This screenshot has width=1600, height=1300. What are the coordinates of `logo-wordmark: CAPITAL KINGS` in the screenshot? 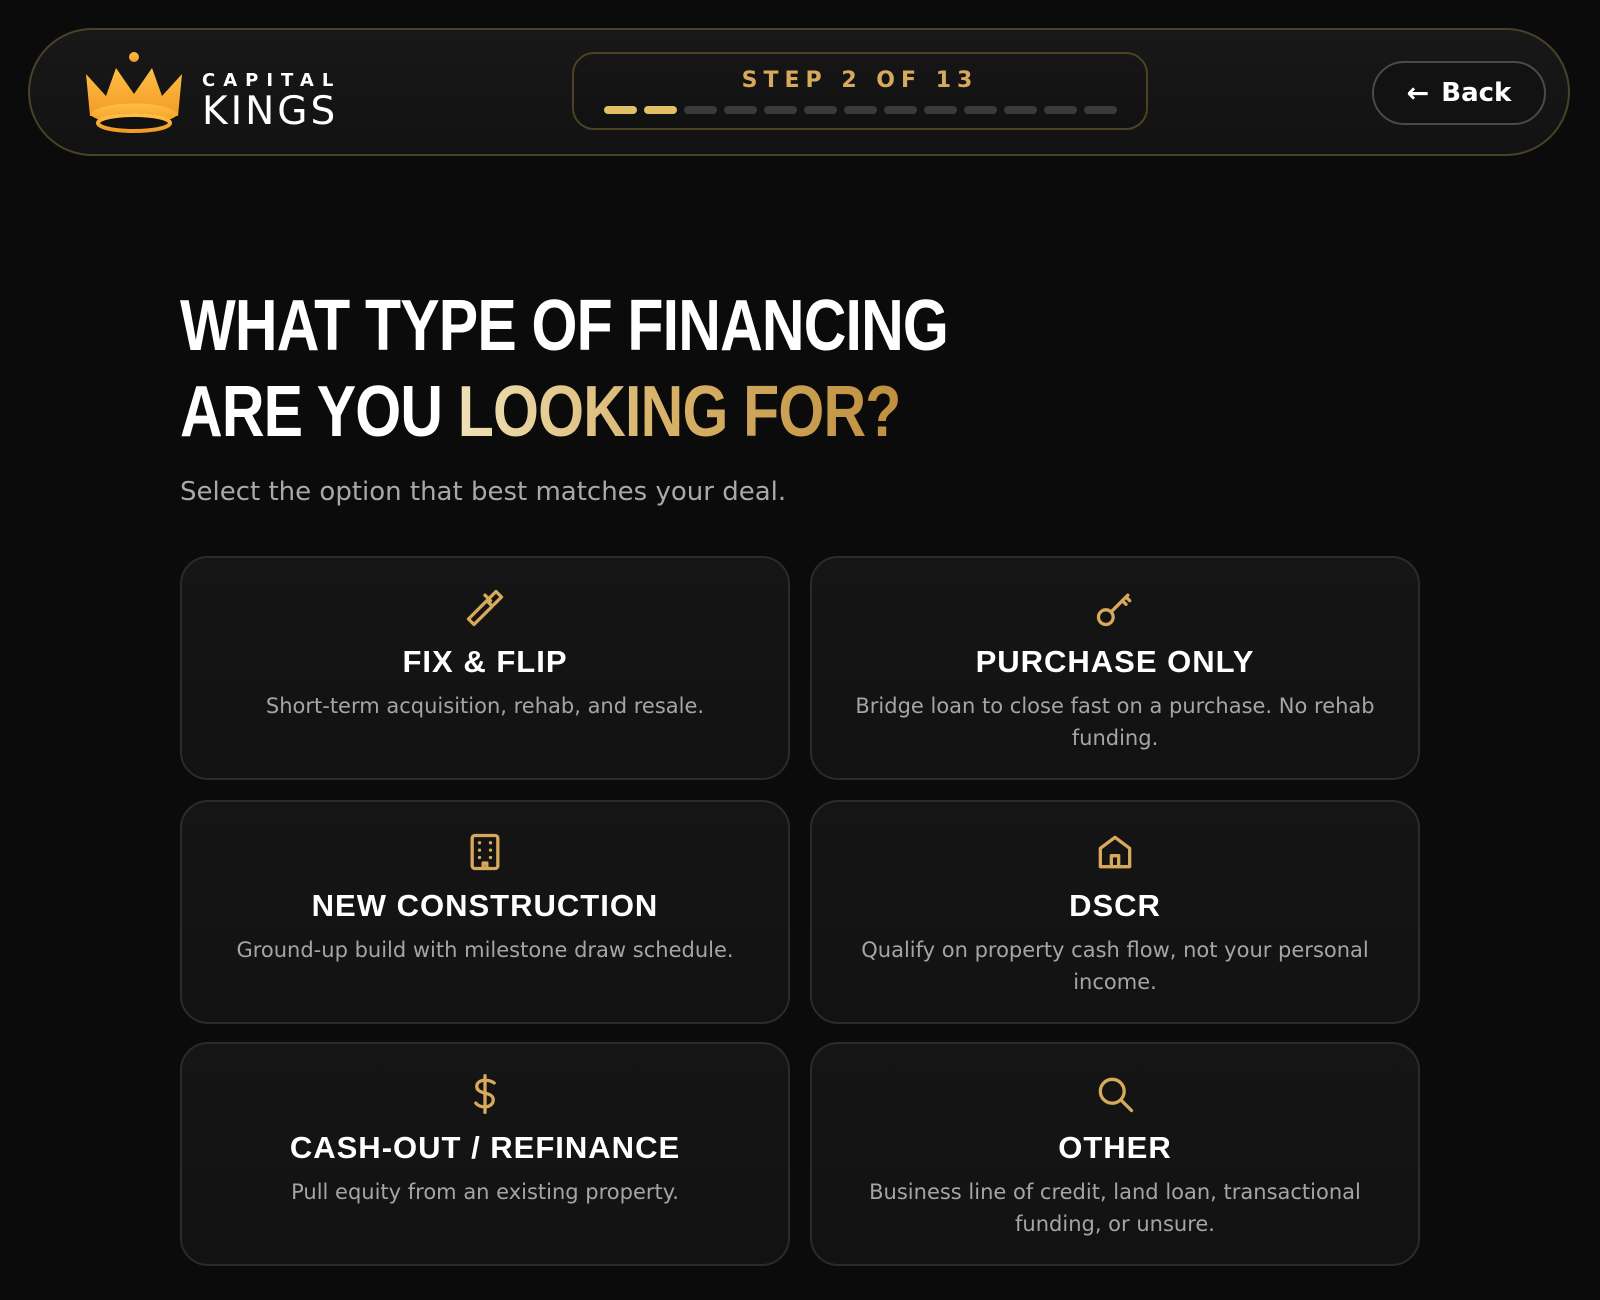 It's located at (272, 102).